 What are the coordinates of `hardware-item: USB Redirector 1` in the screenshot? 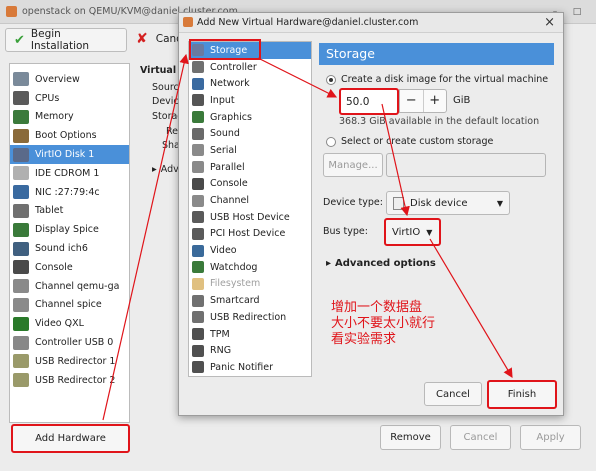 It's located at (69, 361).